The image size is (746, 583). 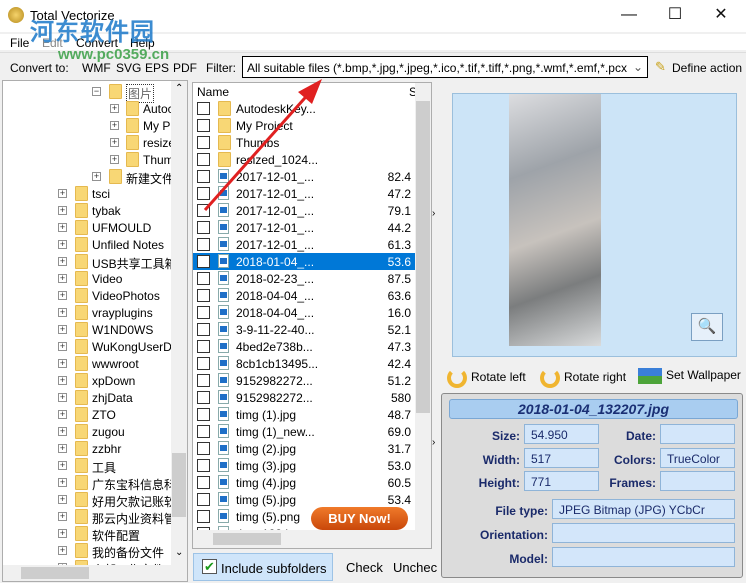 What do you see at coordinates (258, 150) in the screenshot?
I see `arrow-line` at bounding box center [258, 150].